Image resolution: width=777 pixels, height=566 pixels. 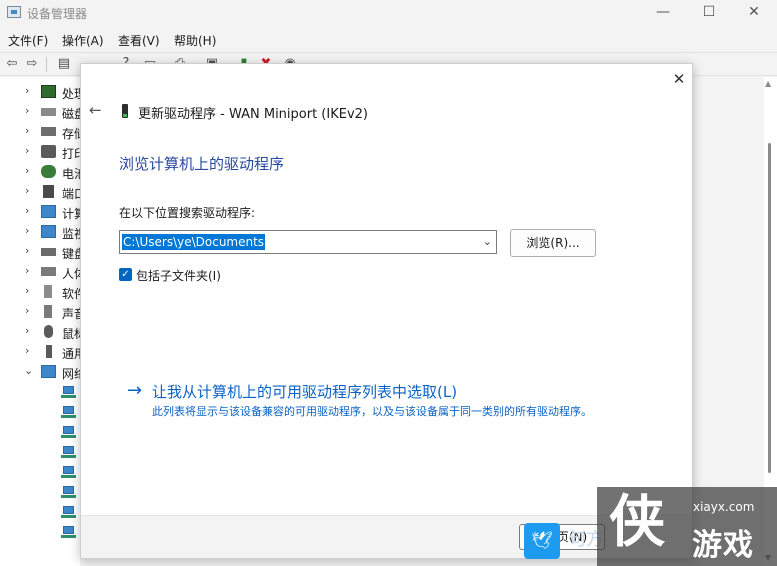 What do you see at coordinates (43, 292) in the screenshot?
I see `tree-item-software: › 软件` at bounding box center [43, 292].